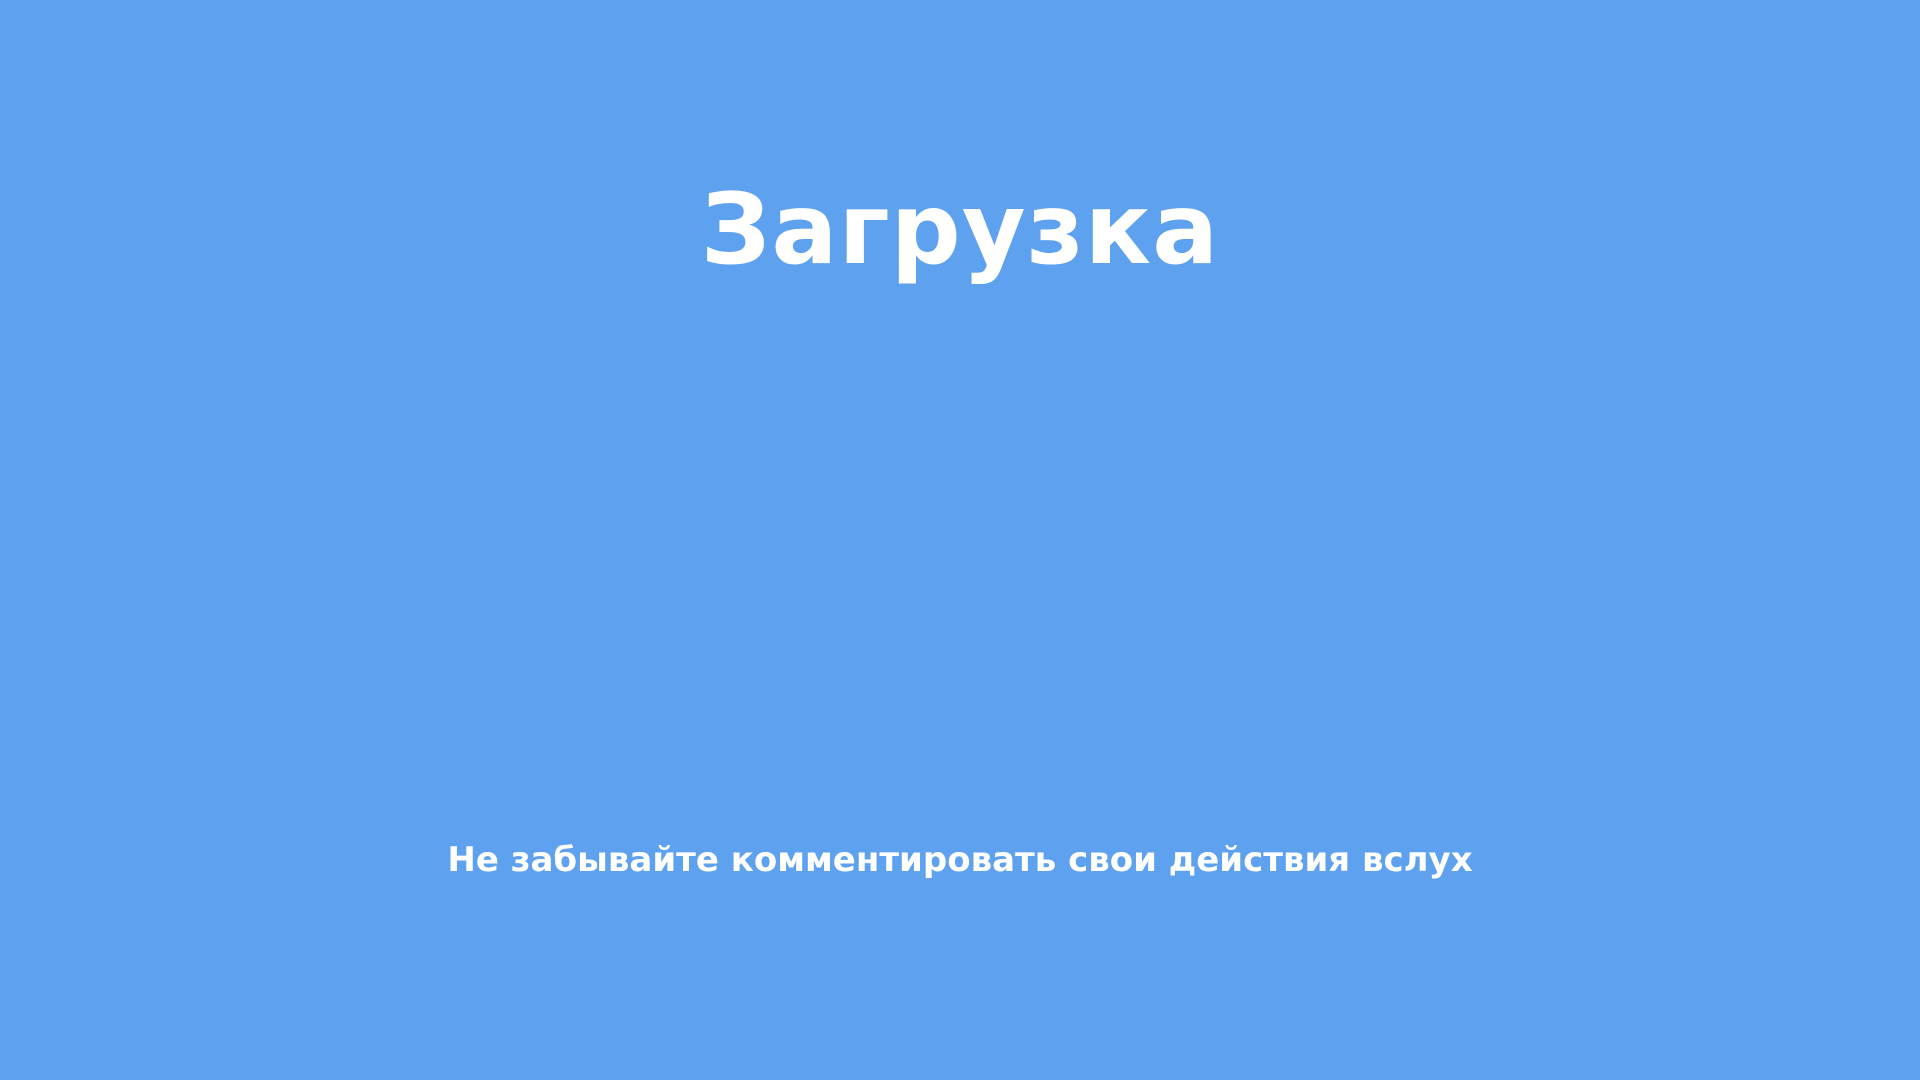 This screenshot has height=1080, width=1920. I want to click on loading-title: Загрузка, so click(960, 230).